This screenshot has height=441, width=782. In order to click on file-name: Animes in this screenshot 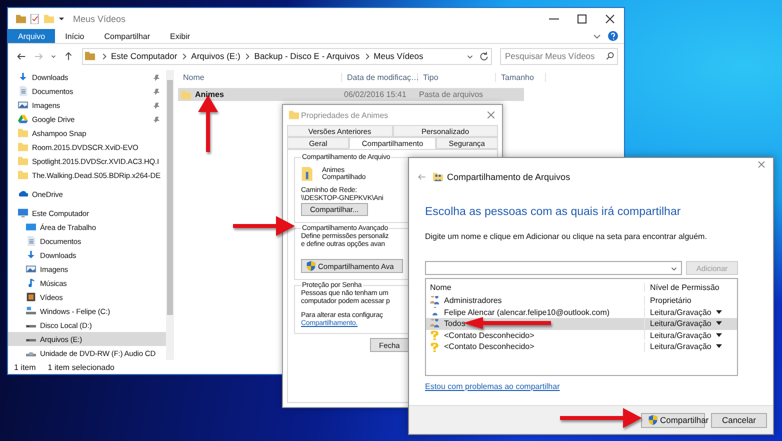, I will do `click(209, 94)`.